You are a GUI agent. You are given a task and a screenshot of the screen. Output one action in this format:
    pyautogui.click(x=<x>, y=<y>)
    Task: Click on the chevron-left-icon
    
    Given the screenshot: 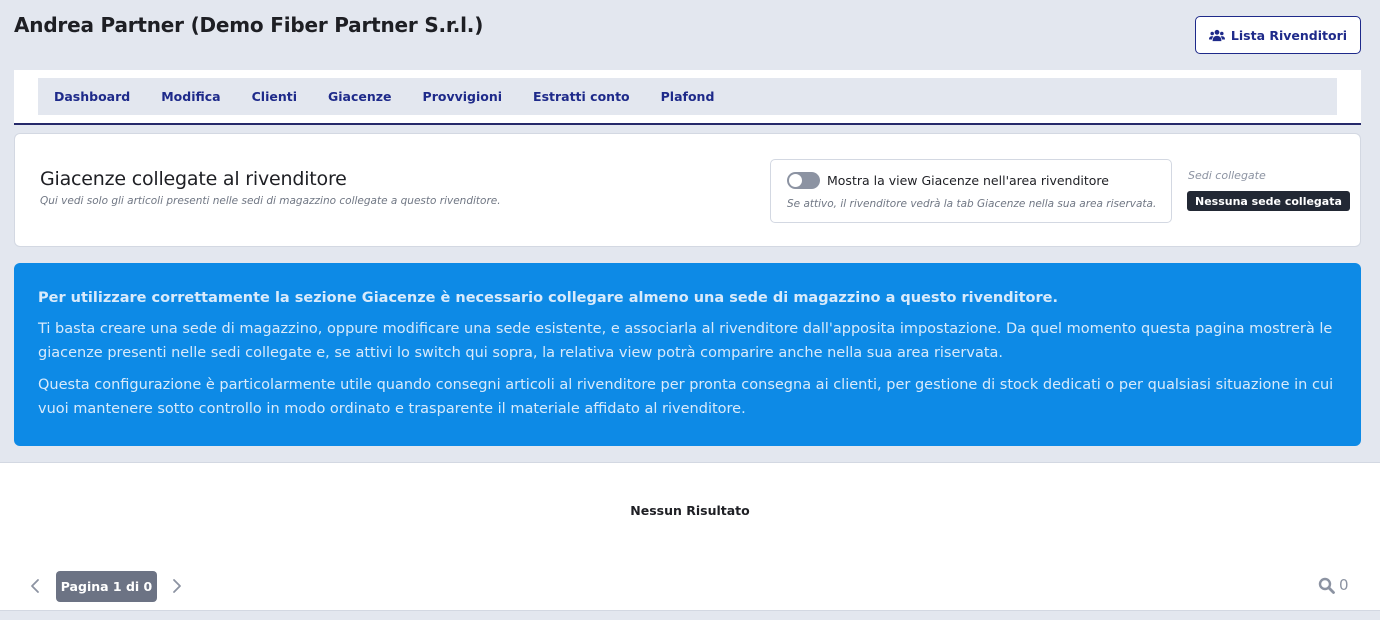 What is the action you would take?
    pyautogui.click(x=35, y=586)
    